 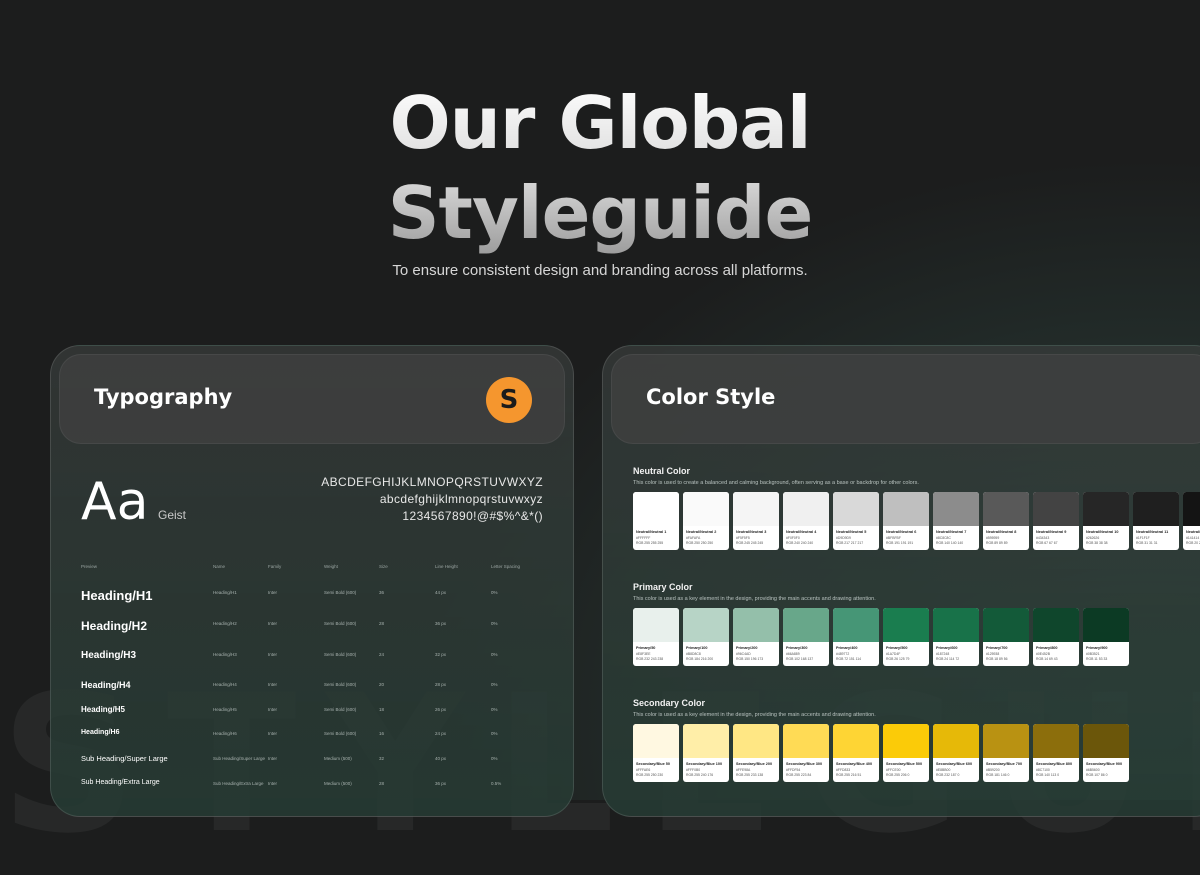 I want to click on color-swatch: Neutral/Neutral 12 #141414RGB 20 20 20, so click(x=1191, y=521).